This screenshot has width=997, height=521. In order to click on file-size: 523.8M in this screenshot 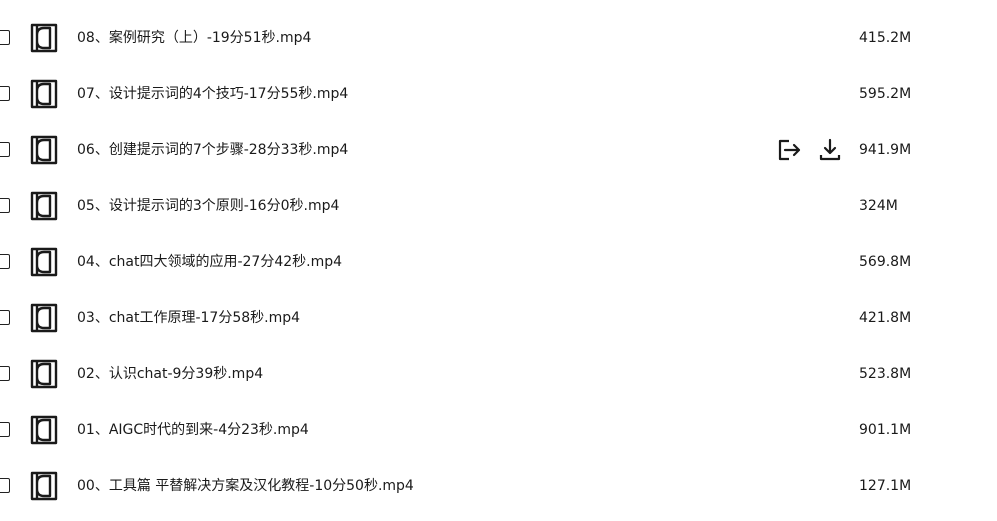, I will do `click(885, 374)`.